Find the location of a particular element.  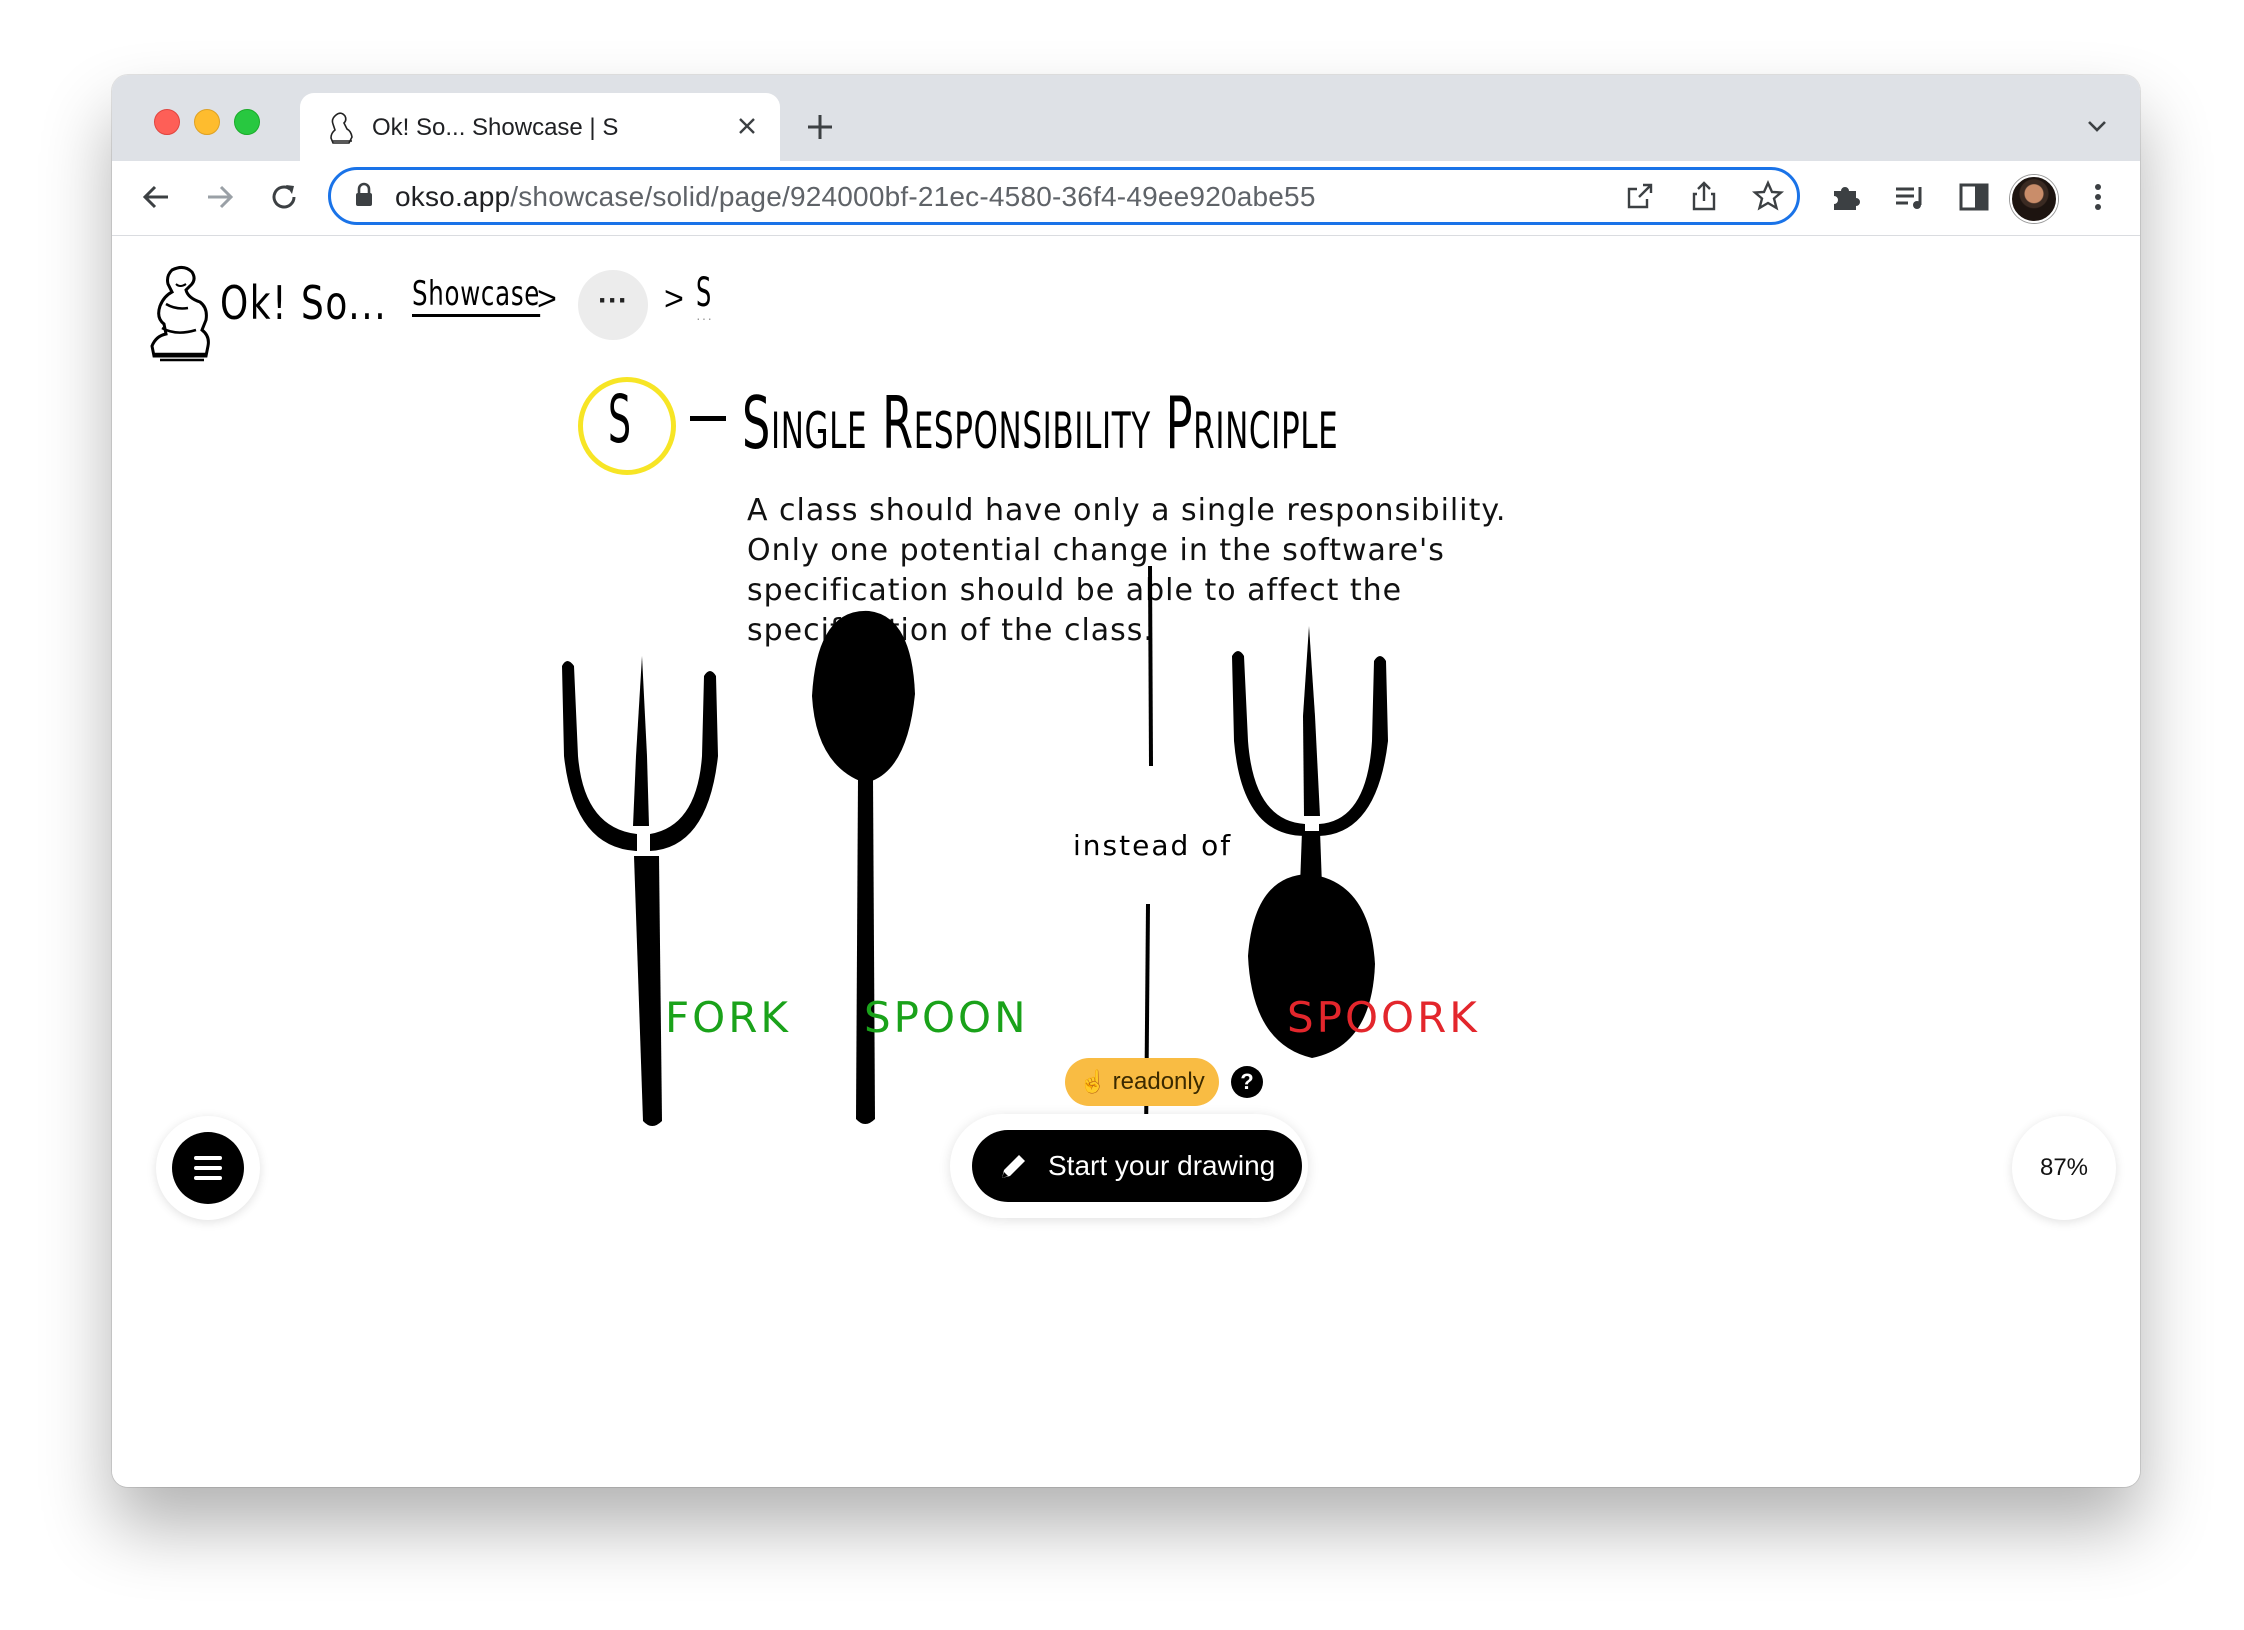

fork-label: FORK is located at coordinates (728, 1017).